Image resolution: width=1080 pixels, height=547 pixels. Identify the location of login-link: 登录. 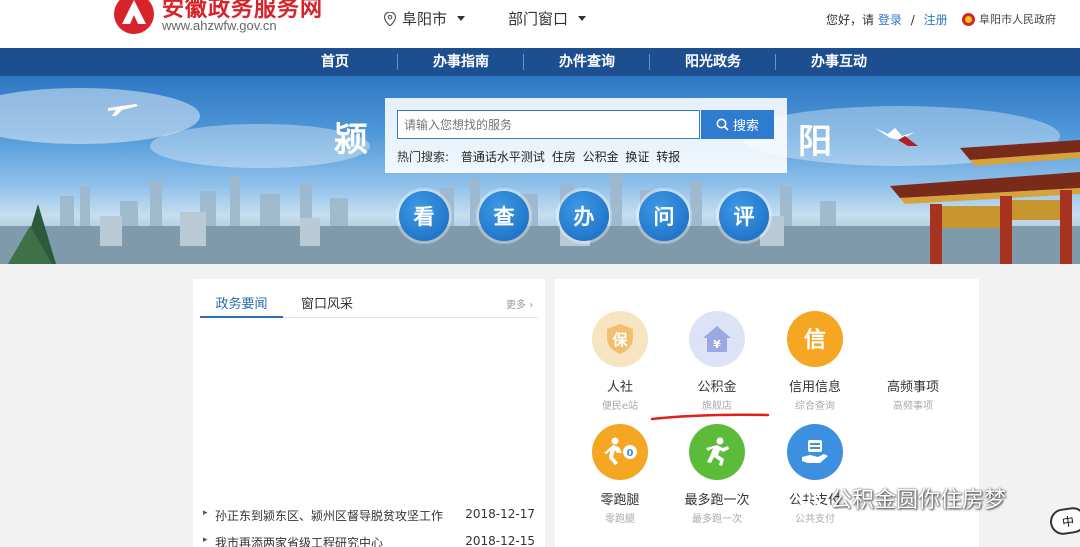
(890, 20).